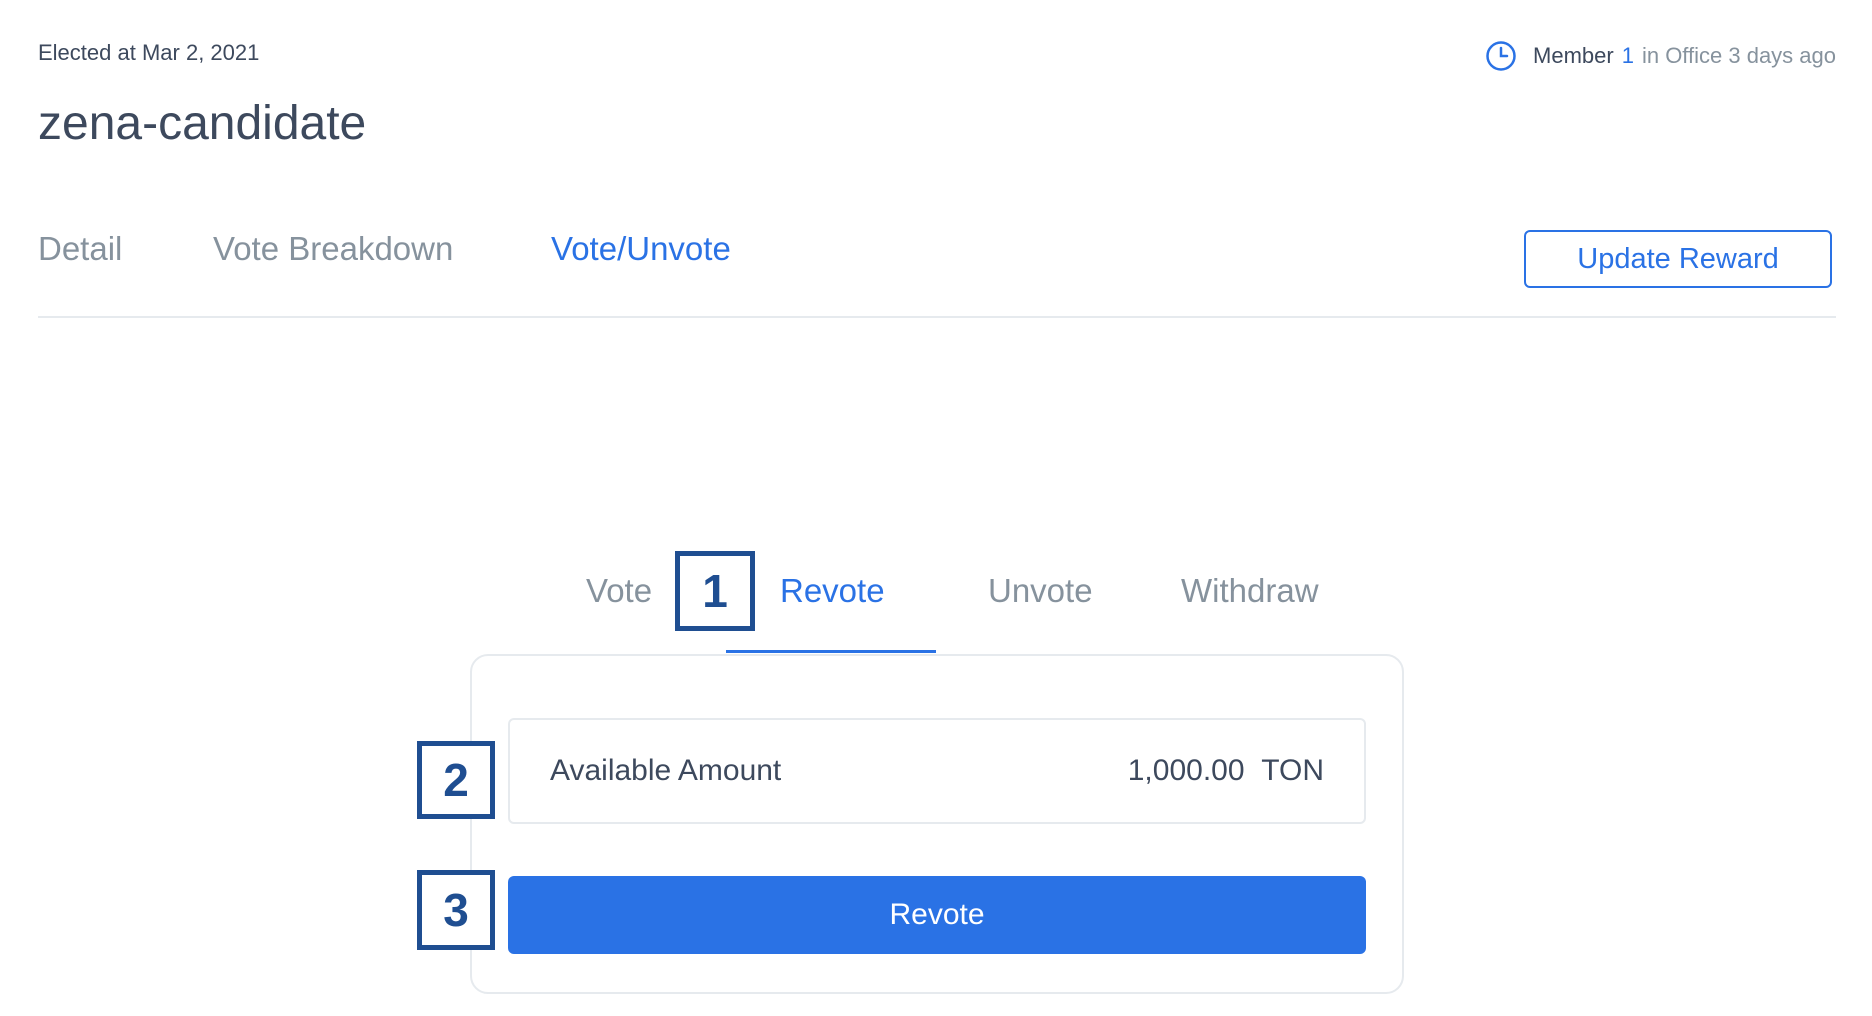  I want to click on available-amount-value: 1,000.00, so click(1186, 770).